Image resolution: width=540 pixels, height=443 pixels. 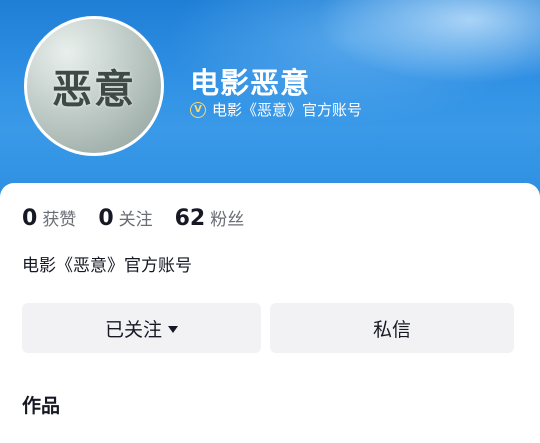 What do you see at coordinates (250, 83) in the screenshot?
I see `profile-name: 电影恶意` at bounding box center [250, 83].